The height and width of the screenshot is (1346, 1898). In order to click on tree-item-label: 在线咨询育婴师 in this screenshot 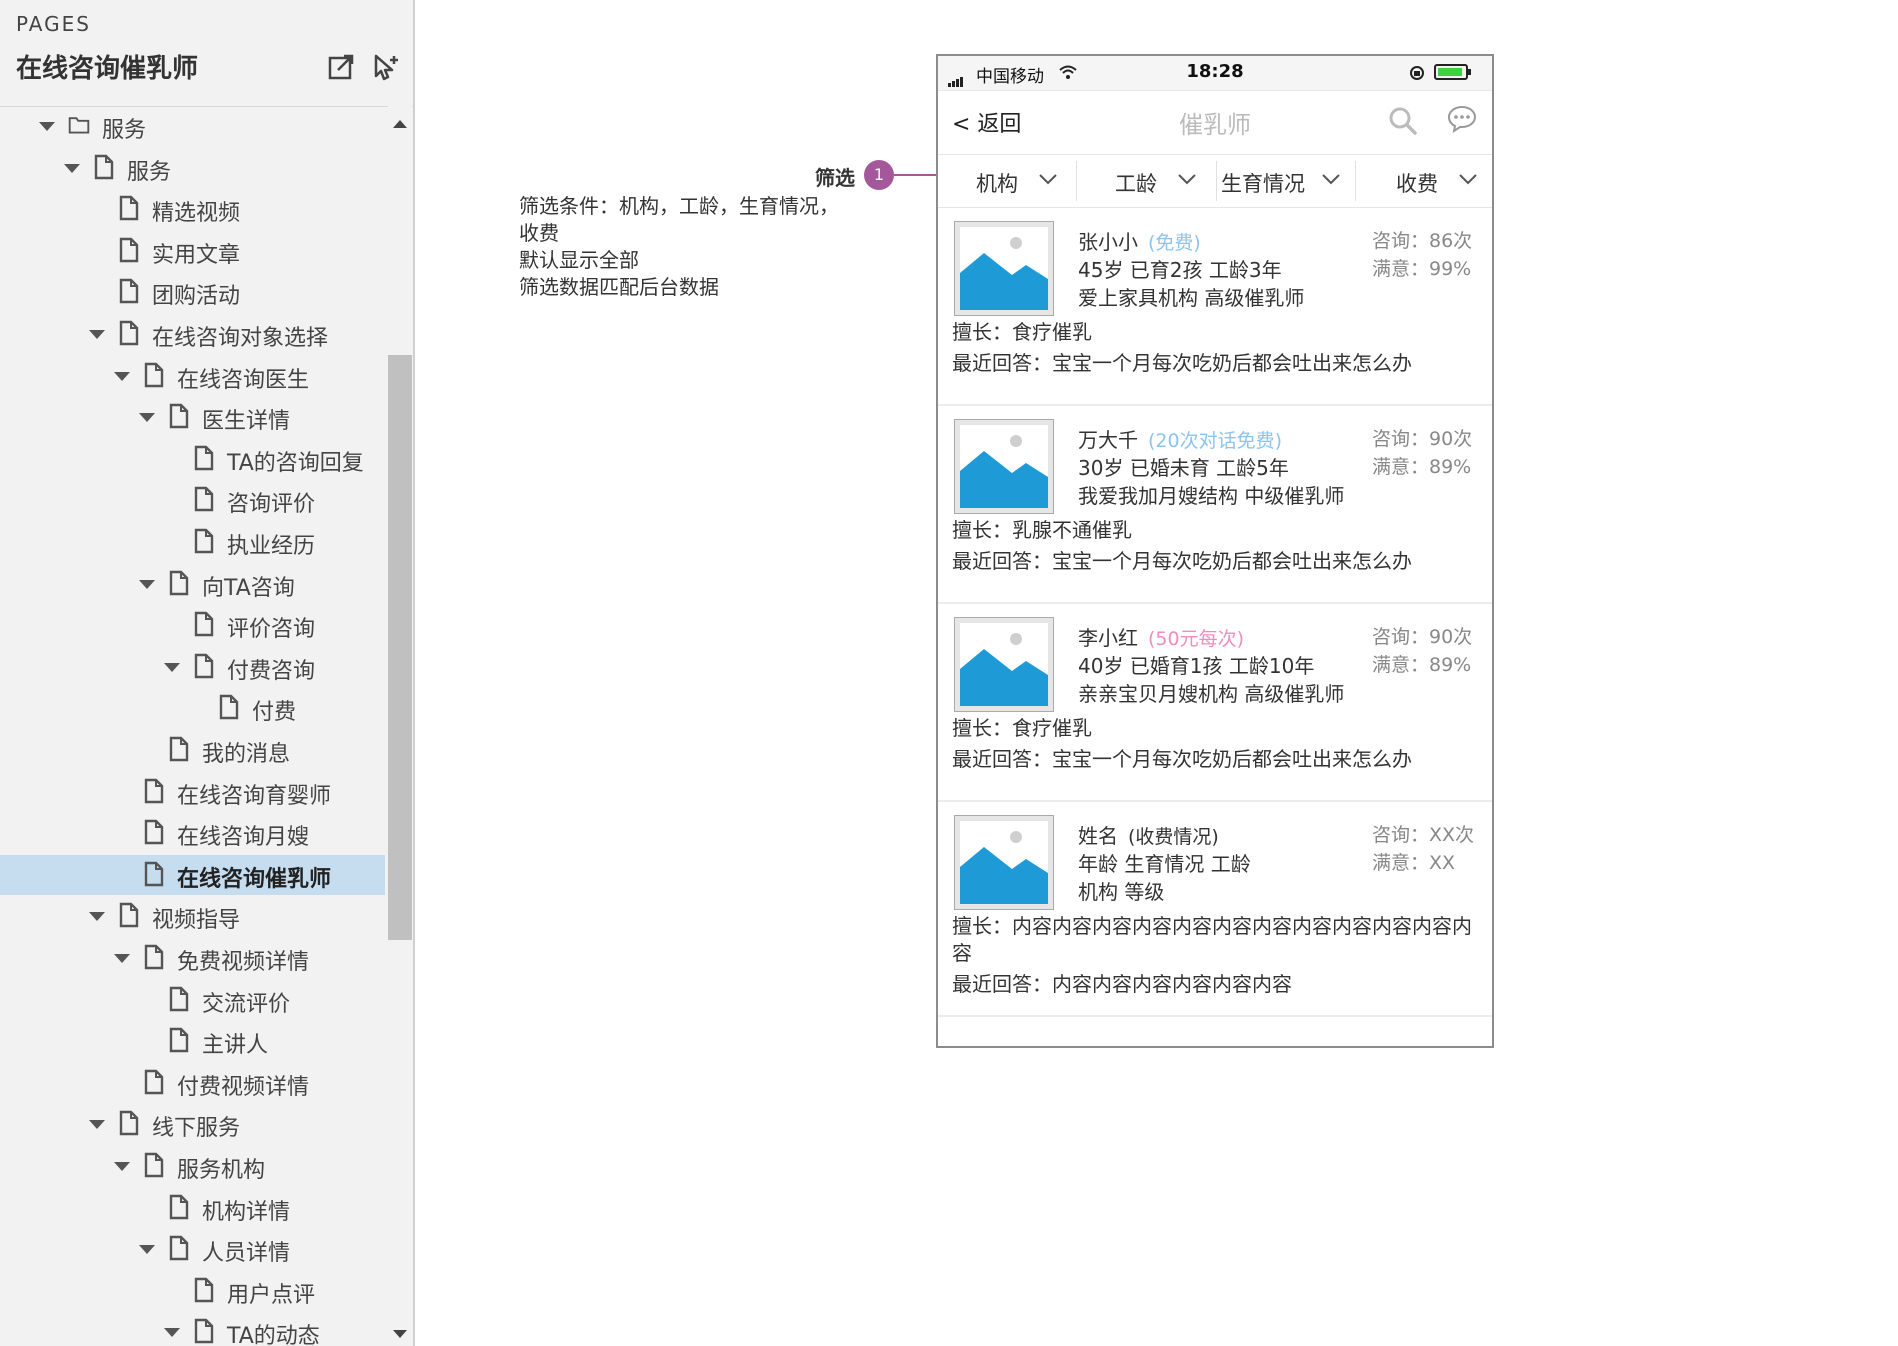, I will do `click(254, 796)`.